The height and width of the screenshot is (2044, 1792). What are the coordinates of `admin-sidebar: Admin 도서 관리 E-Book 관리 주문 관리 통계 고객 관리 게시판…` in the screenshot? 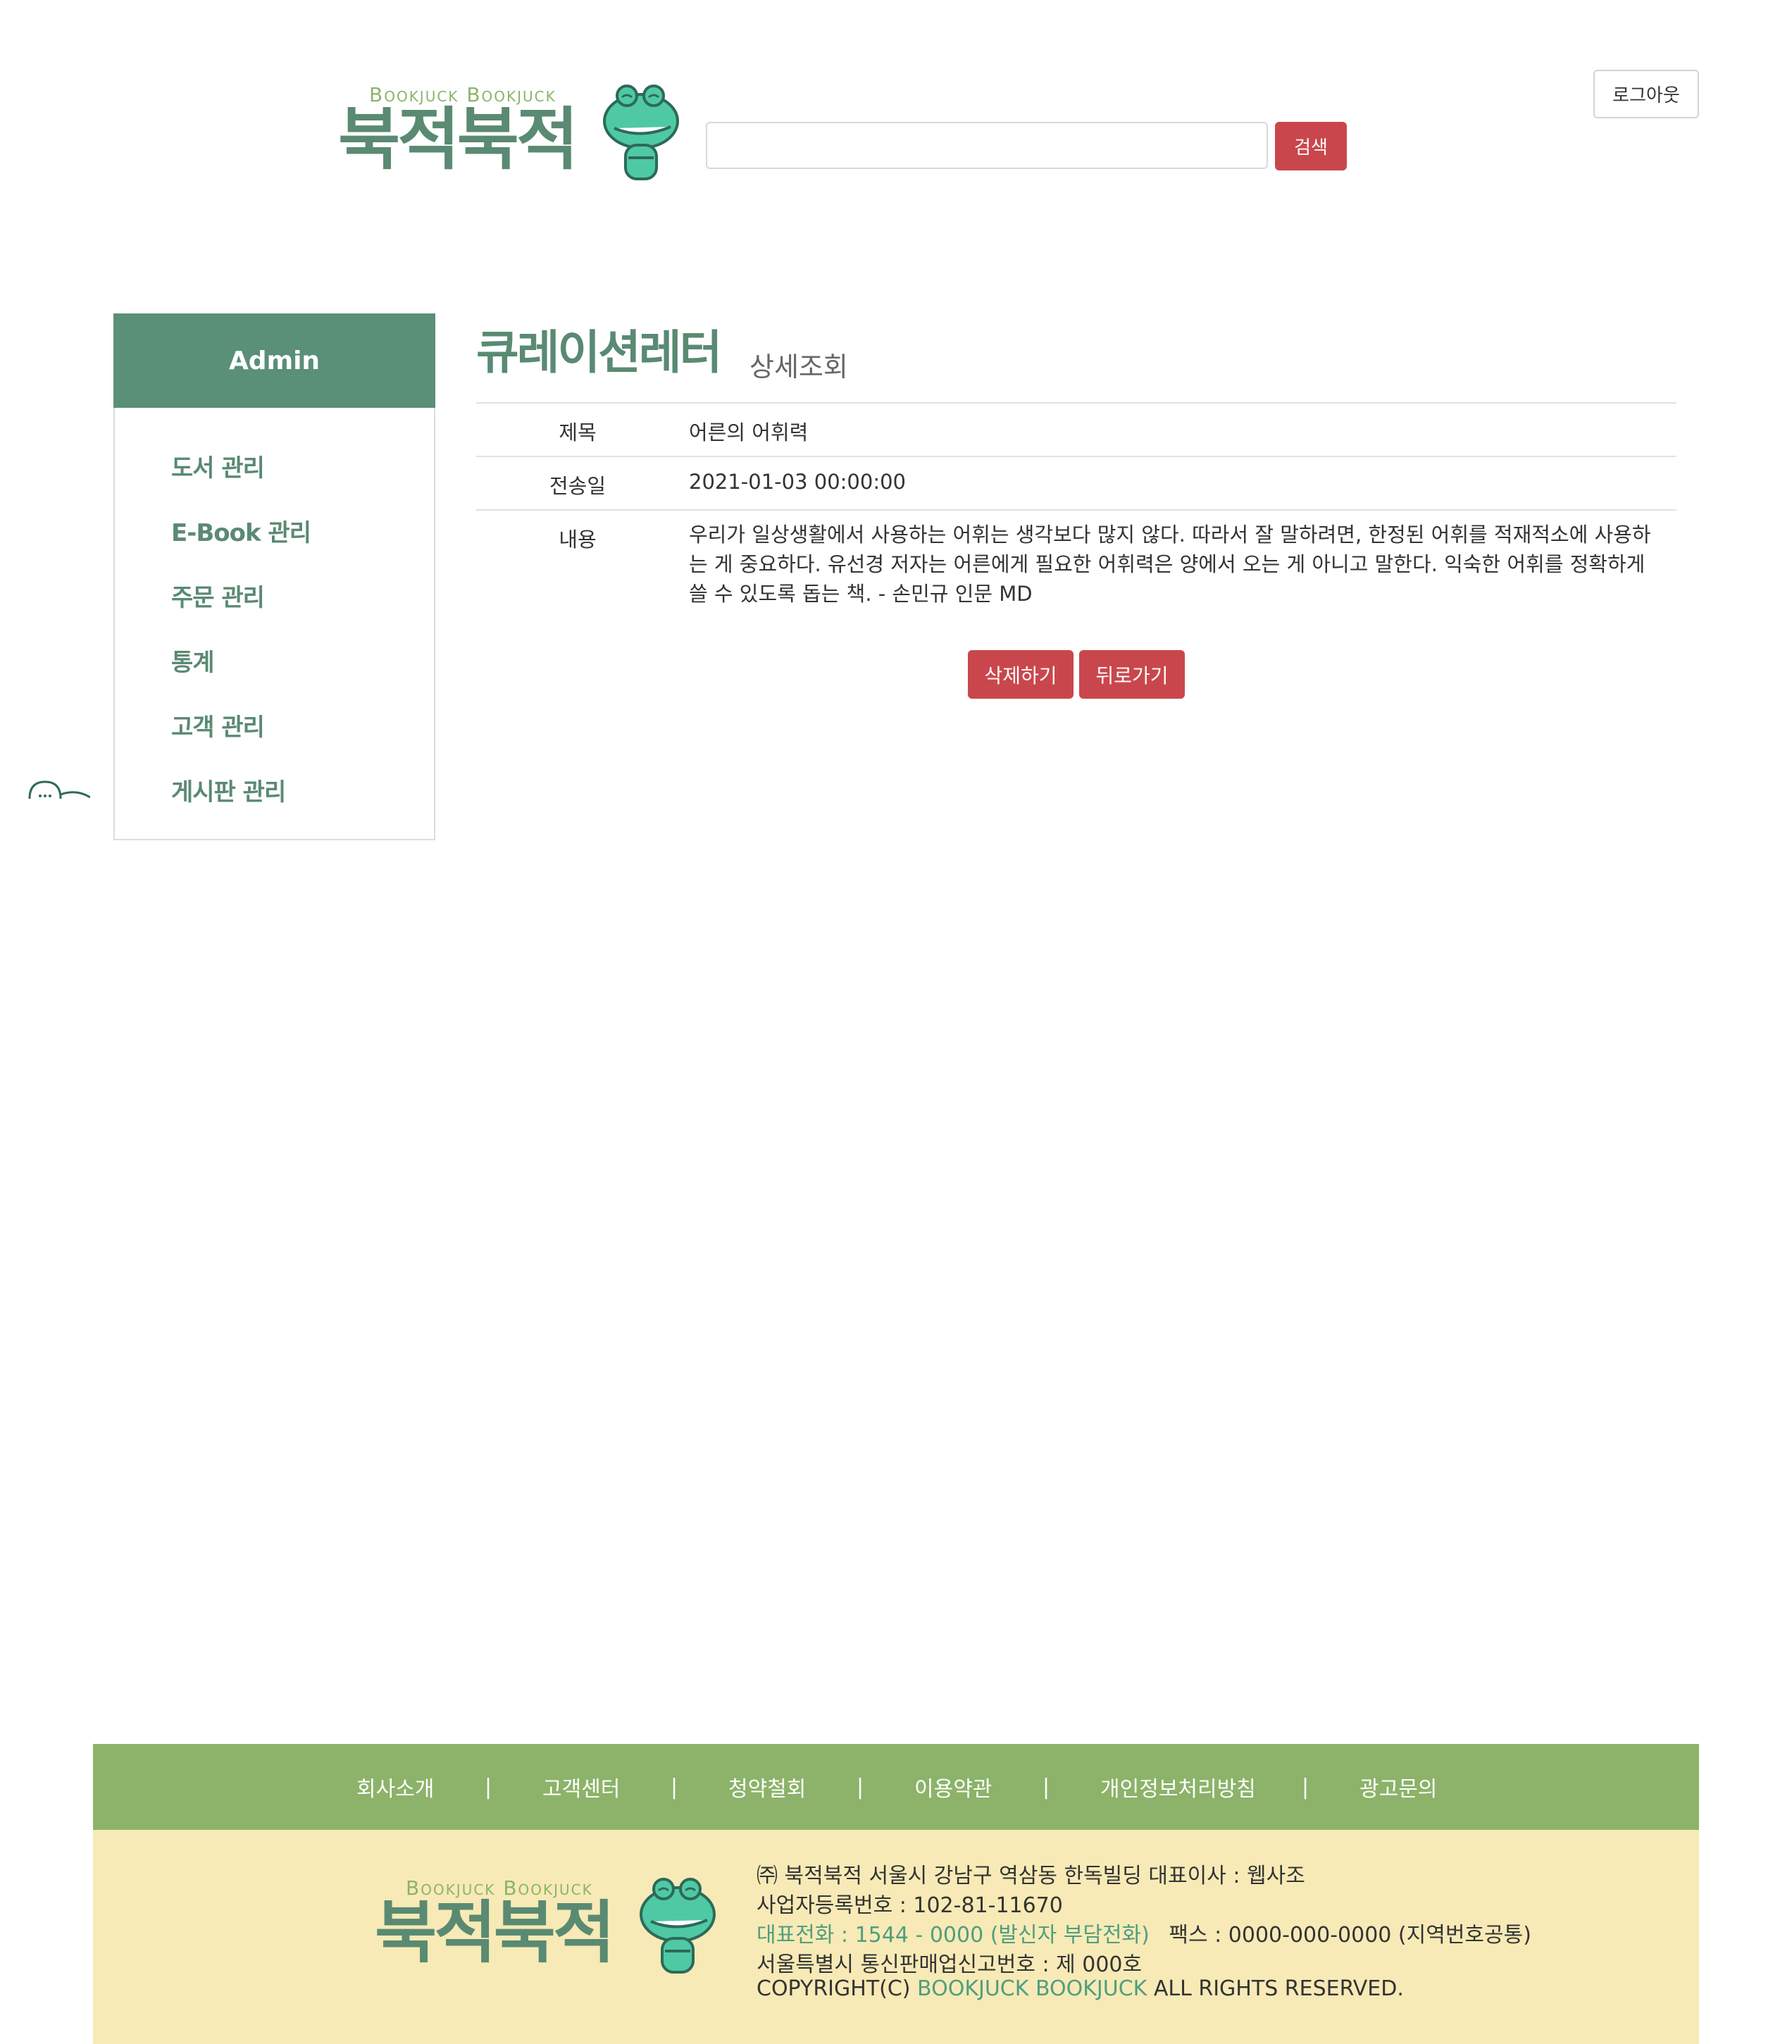 It's located at (274, 576).